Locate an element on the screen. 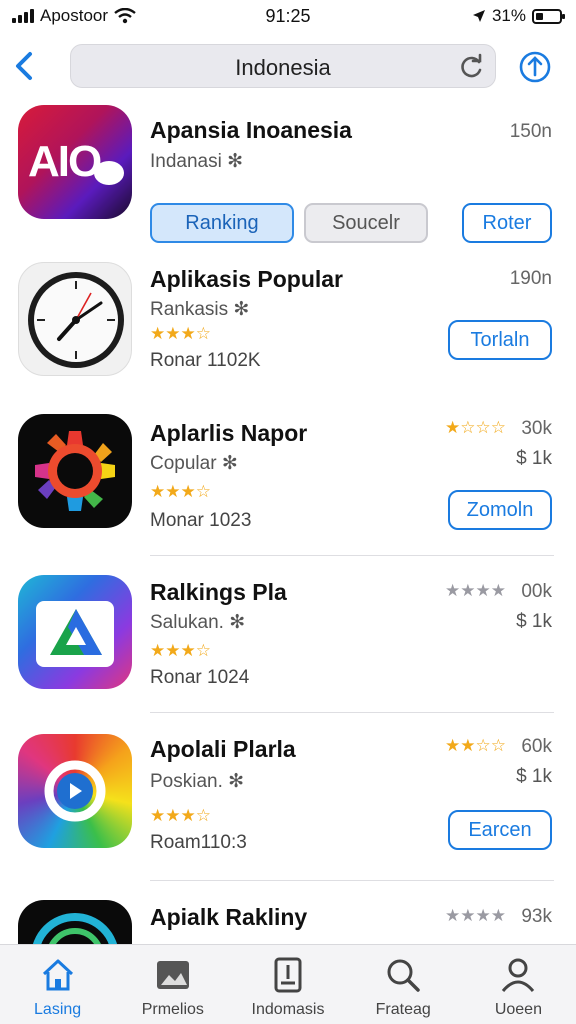 The height and width of the screenshot is (1024, 576). search-icon is located at coordinates (403, 975).